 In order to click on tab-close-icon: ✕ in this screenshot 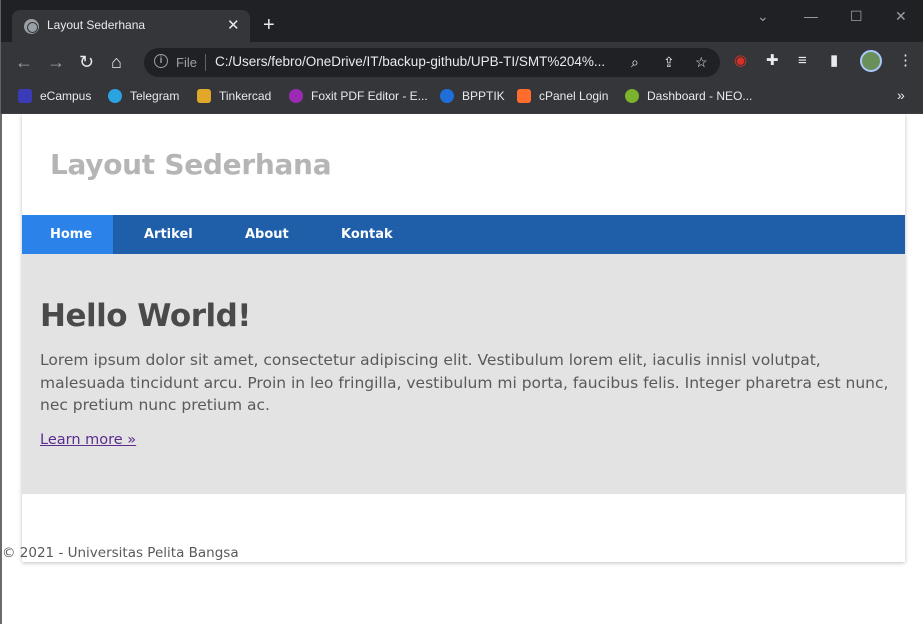, I will do `click(233, 25)`.